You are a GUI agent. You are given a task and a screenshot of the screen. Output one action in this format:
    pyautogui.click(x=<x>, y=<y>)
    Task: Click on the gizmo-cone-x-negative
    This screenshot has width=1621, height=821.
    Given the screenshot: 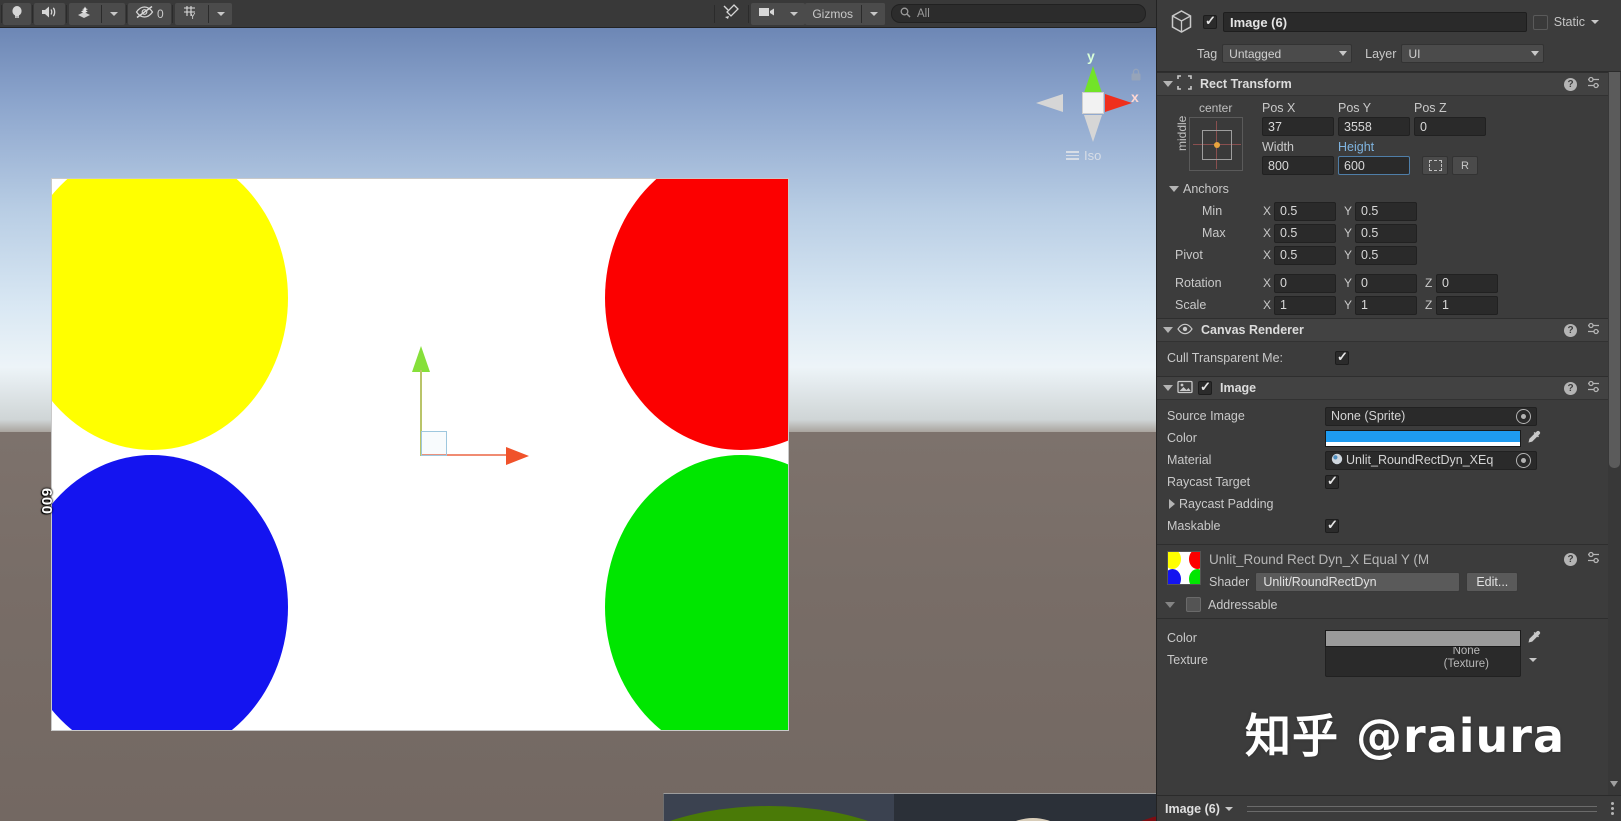 What is the action you would take?
    pyautogui.click(x=1049, y=103)
    